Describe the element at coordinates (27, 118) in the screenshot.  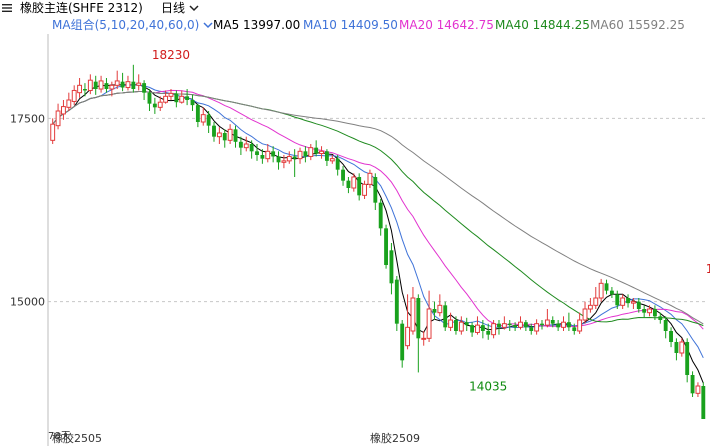
I see `y-tick-label: 17500` at that location.